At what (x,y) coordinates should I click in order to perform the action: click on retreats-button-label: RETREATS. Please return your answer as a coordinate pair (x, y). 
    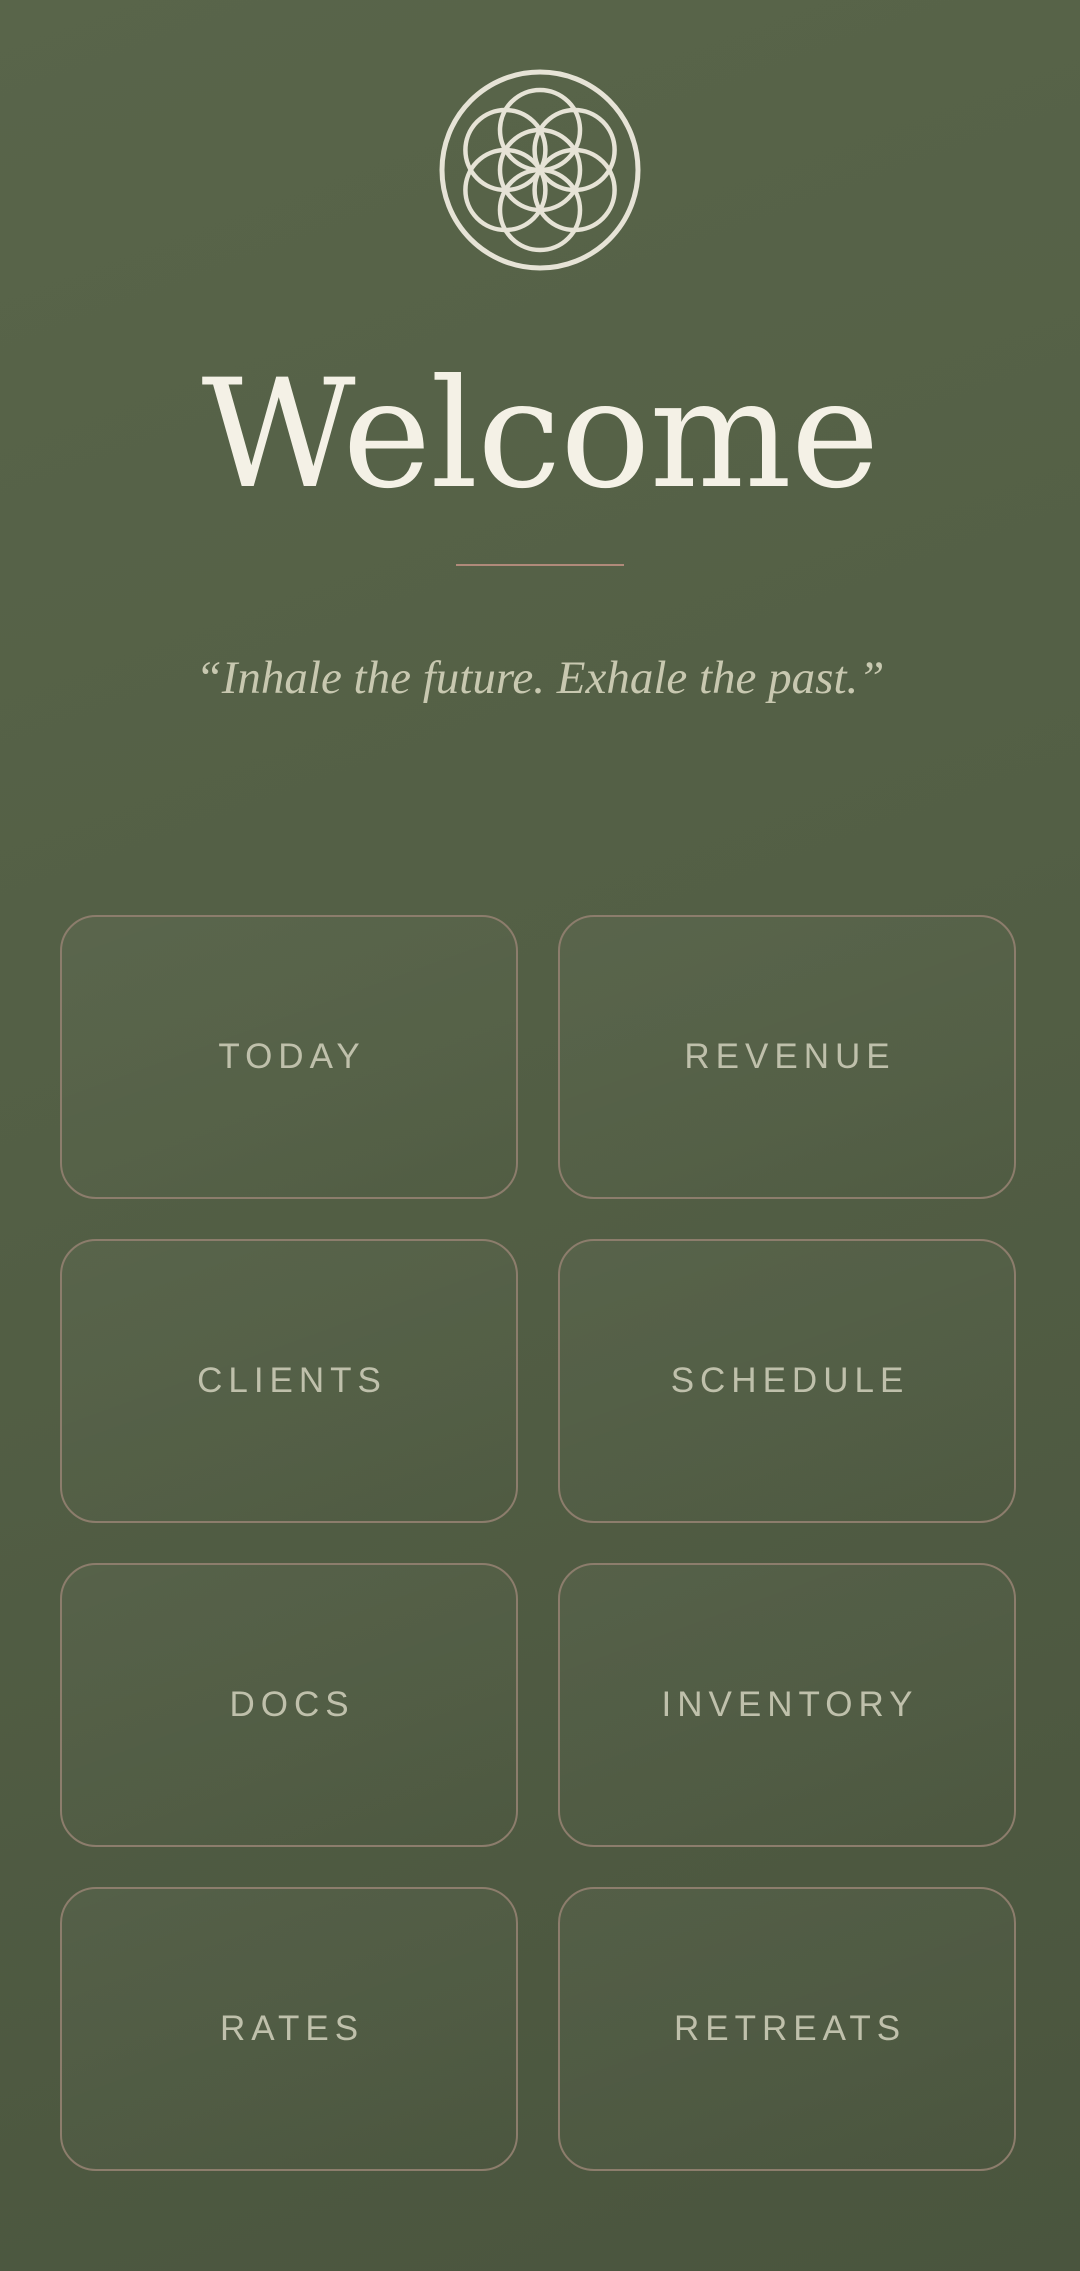
    Looking at the image, I should click on (790, 2028).